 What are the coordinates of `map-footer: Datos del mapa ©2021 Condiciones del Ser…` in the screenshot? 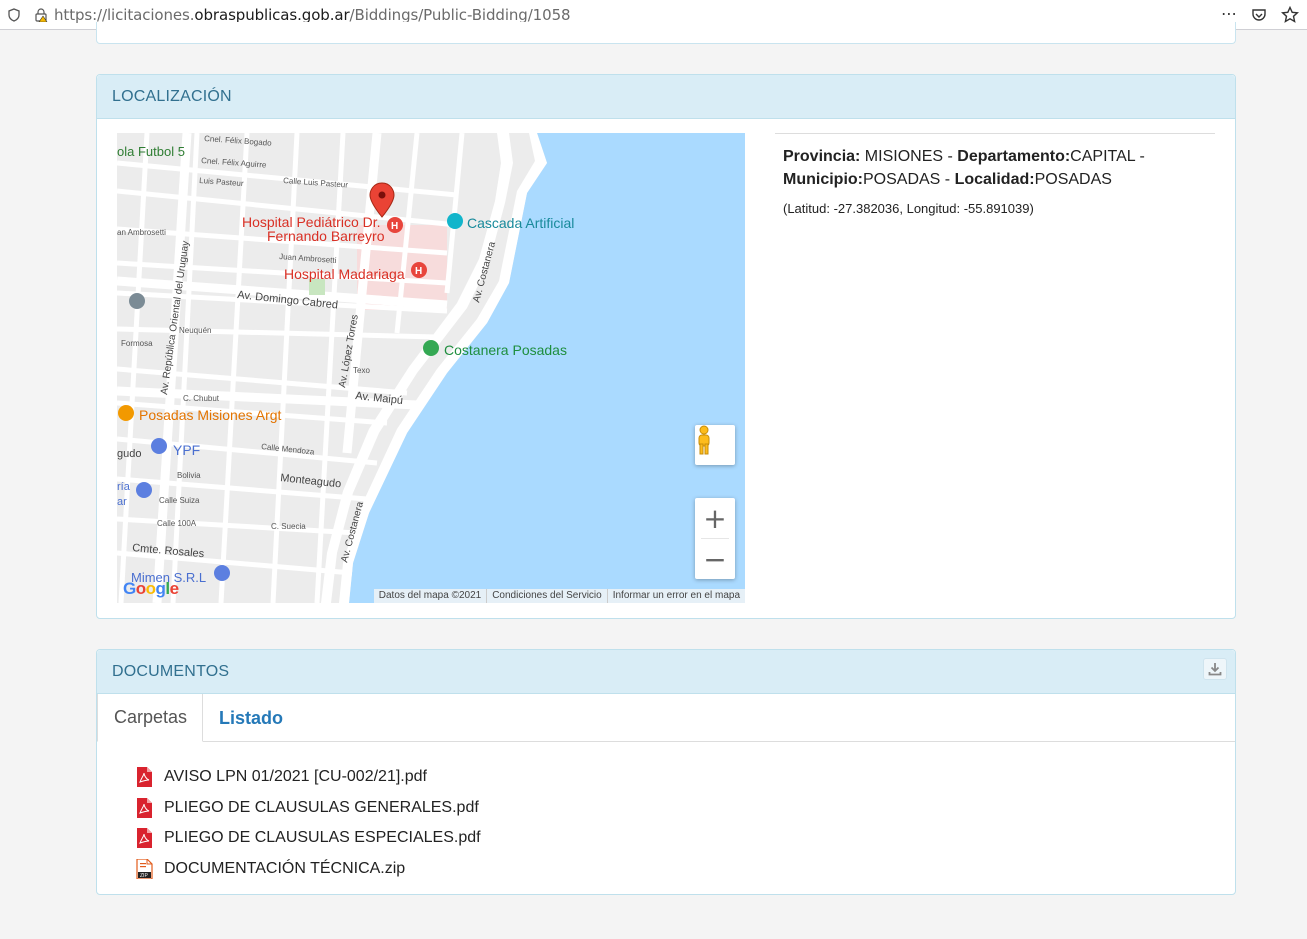 It's located at (559, 596).